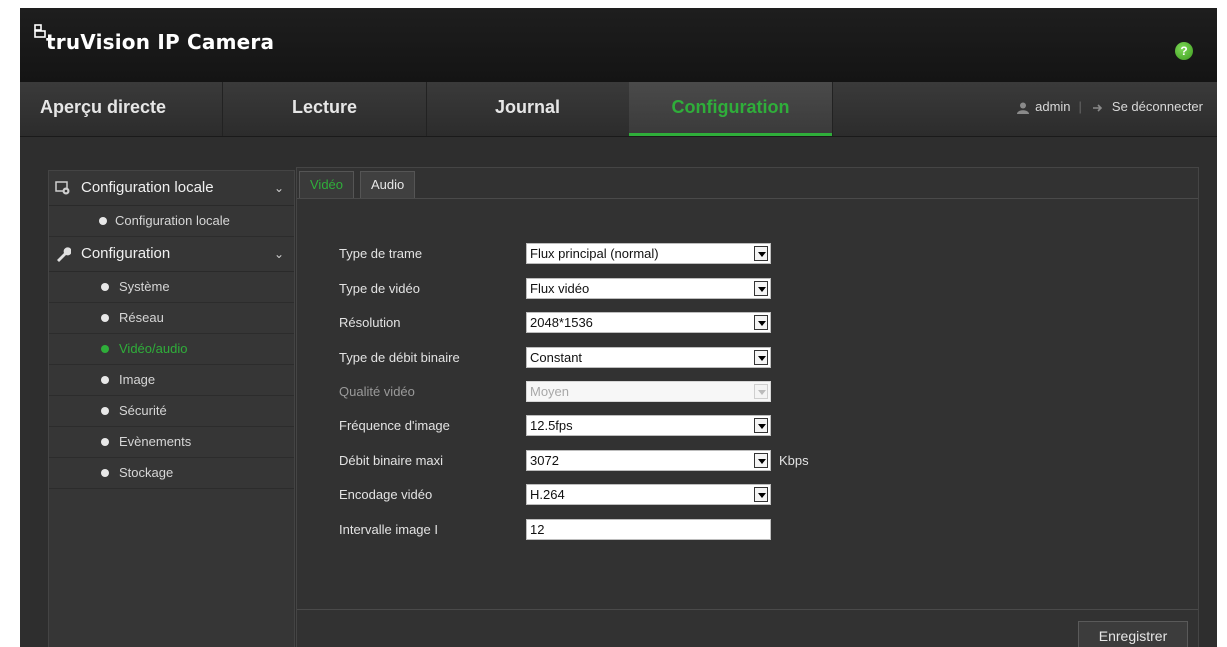 This screenshot has width=1227, height=647. I want to click on sub-tabs: Vidéo Audio, so click(747, 183).